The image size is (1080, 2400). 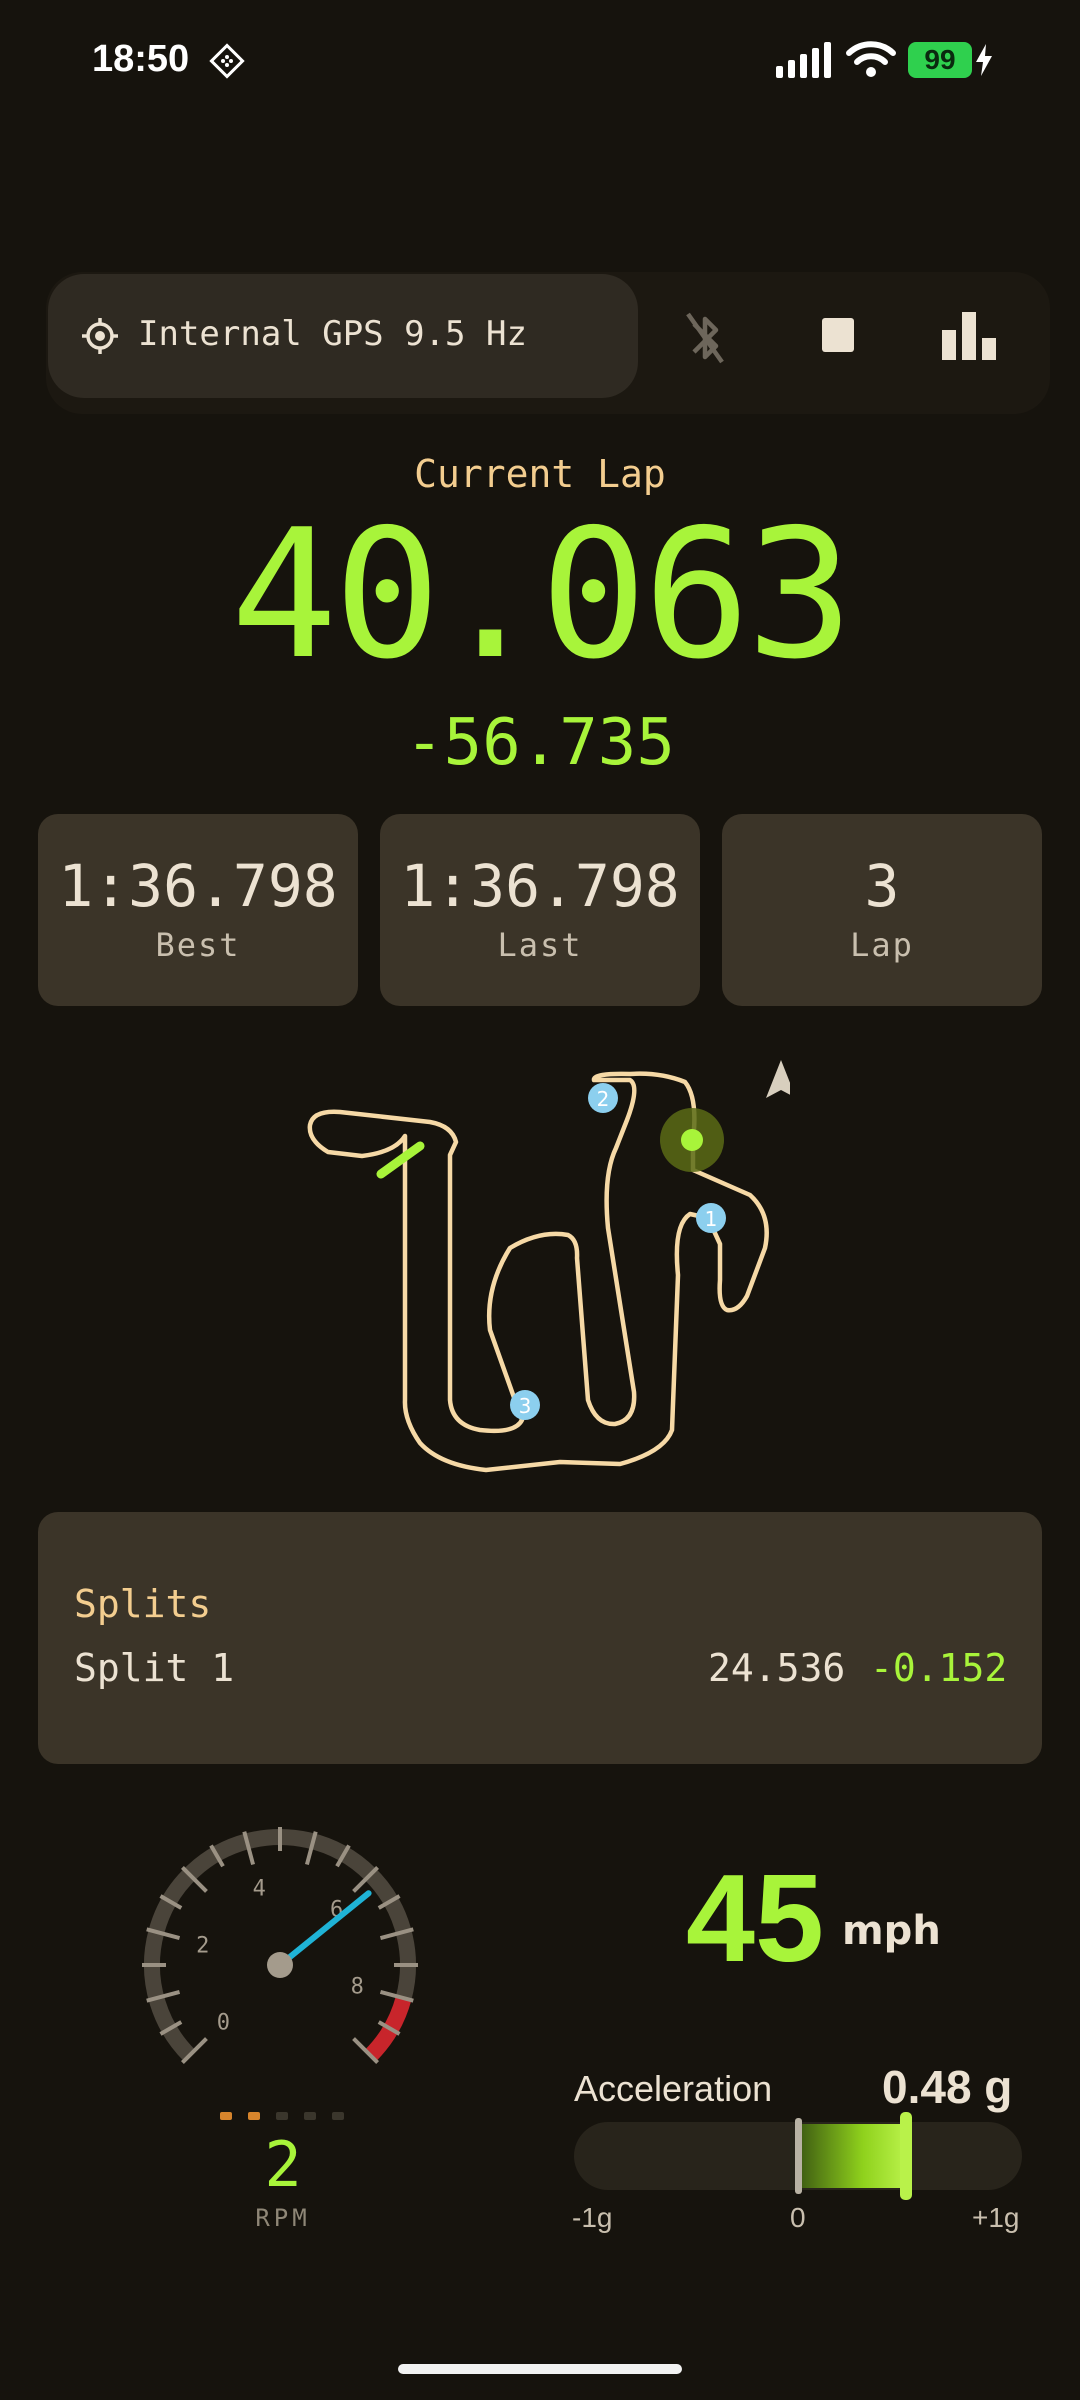 I want to click on gauge-tick-label: 0, so click(x=223, y=2023).